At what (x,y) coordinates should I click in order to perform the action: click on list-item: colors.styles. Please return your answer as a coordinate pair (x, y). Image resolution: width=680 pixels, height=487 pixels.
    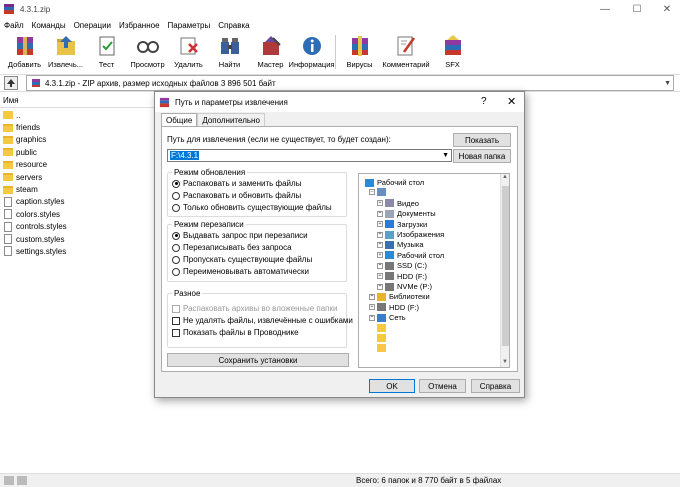
    Looking at the image, I should click on (77, 214).